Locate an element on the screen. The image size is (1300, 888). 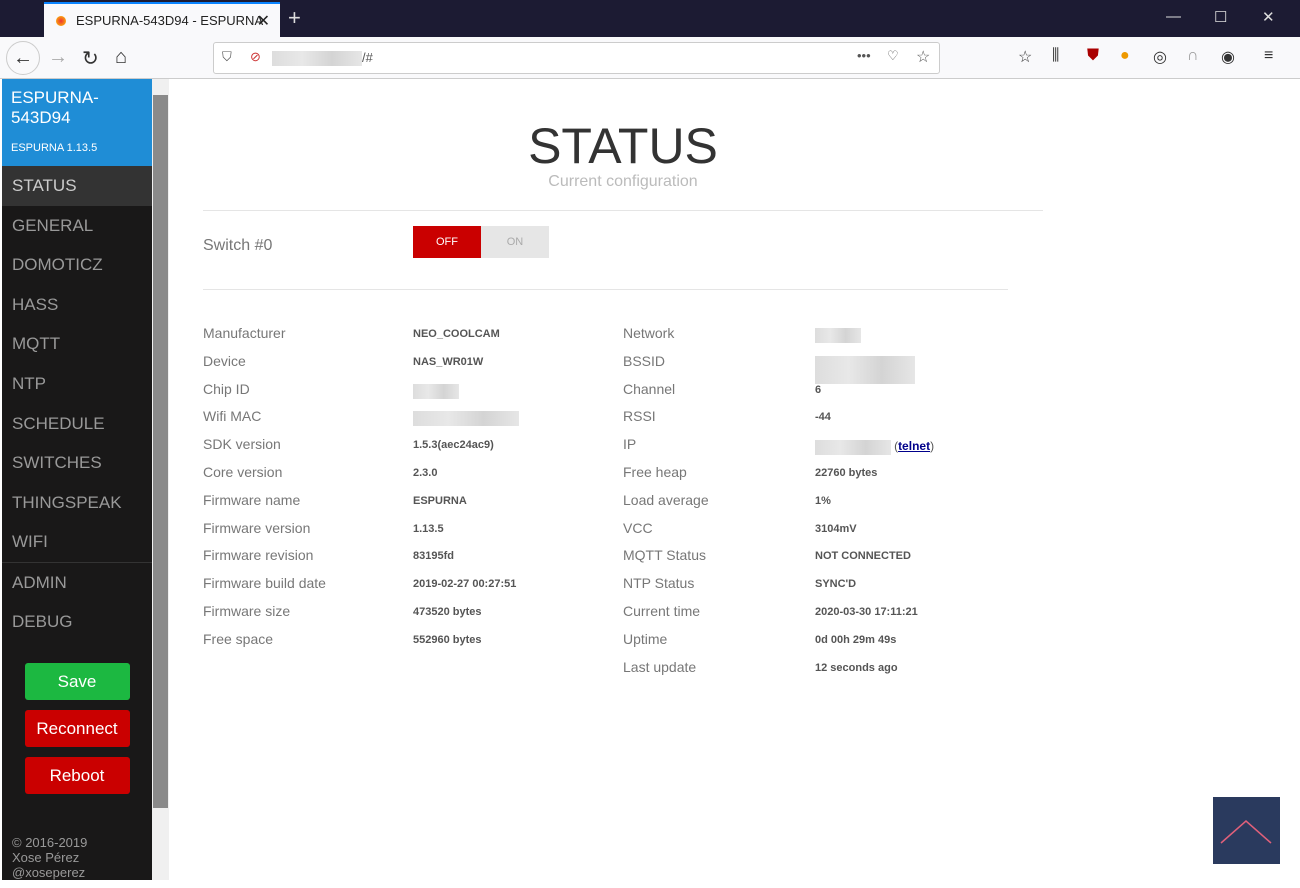
info-label: Firmware build date is located at coordinates (264, 583).